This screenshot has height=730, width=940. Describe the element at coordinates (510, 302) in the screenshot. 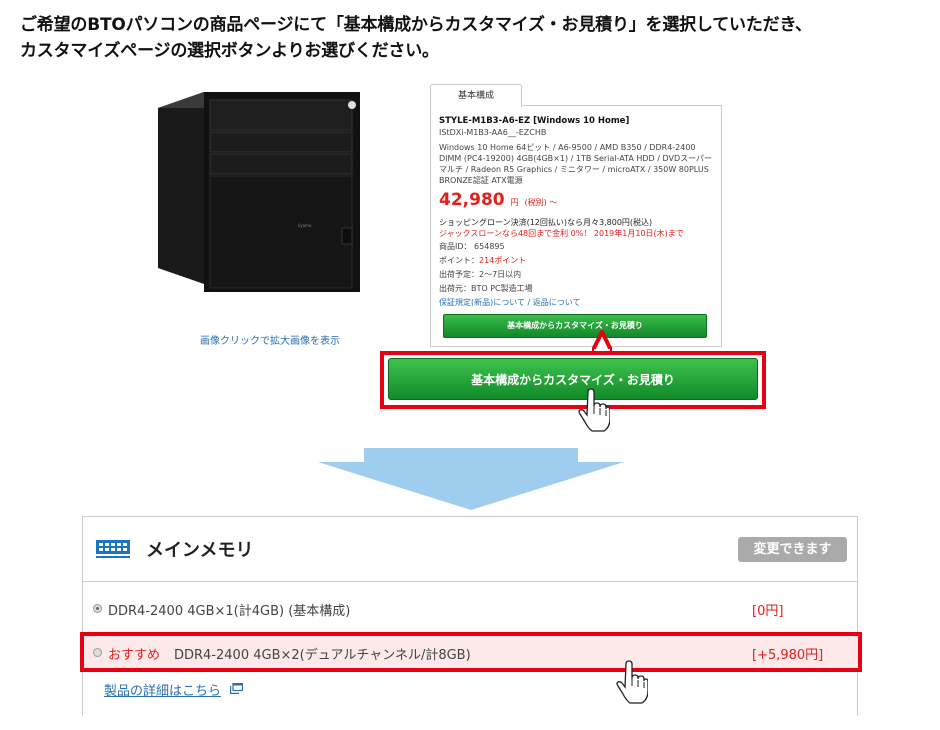

I see `policy-links: 保証規定(新品)について / 返品について` at that location.